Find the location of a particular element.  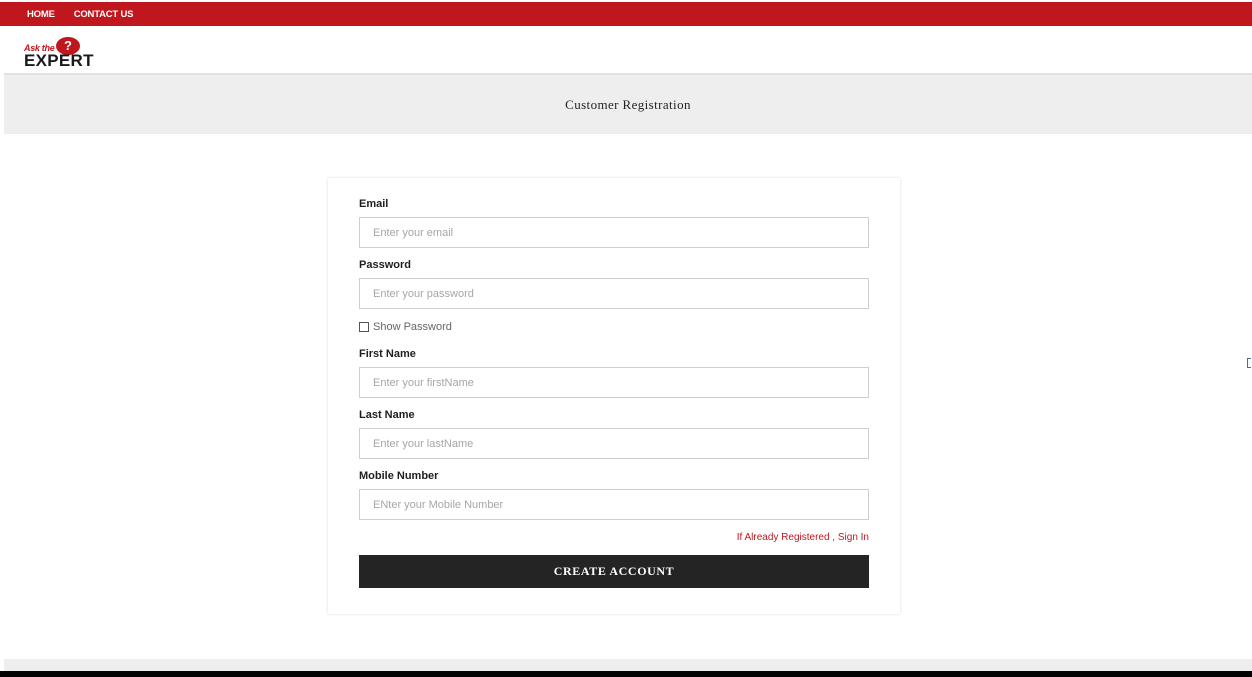

first-name-label: First Name is located at coordinates (387, 354).